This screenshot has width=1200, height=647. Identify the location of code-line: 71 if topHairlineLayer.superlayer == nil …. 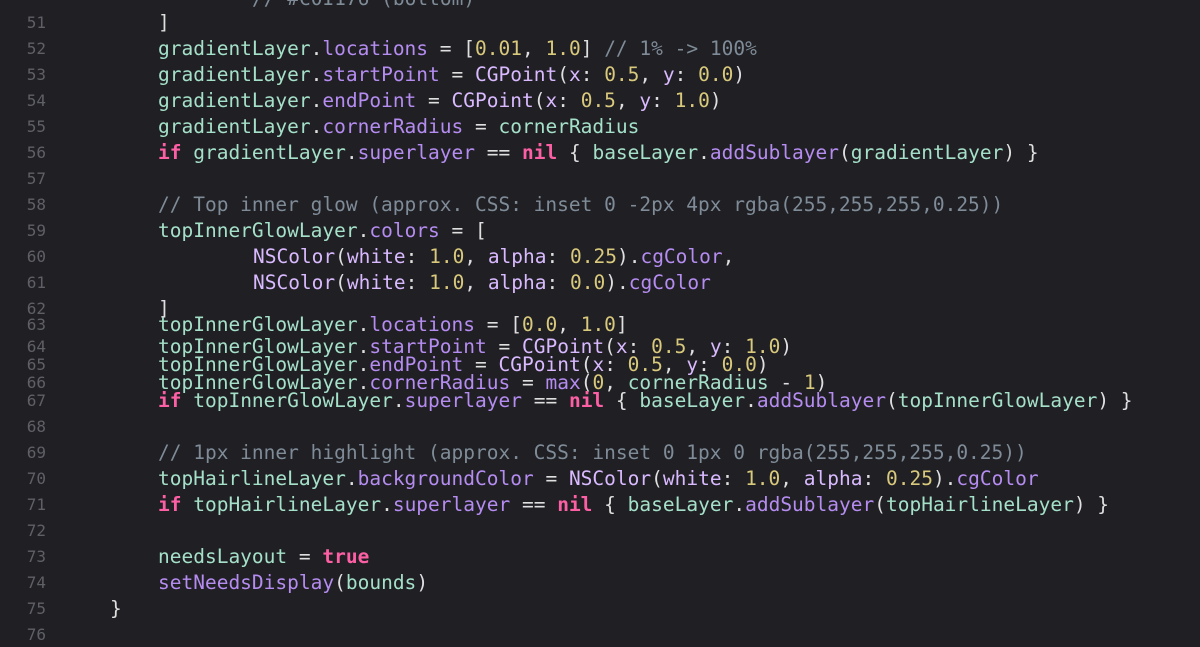
(600, 505).